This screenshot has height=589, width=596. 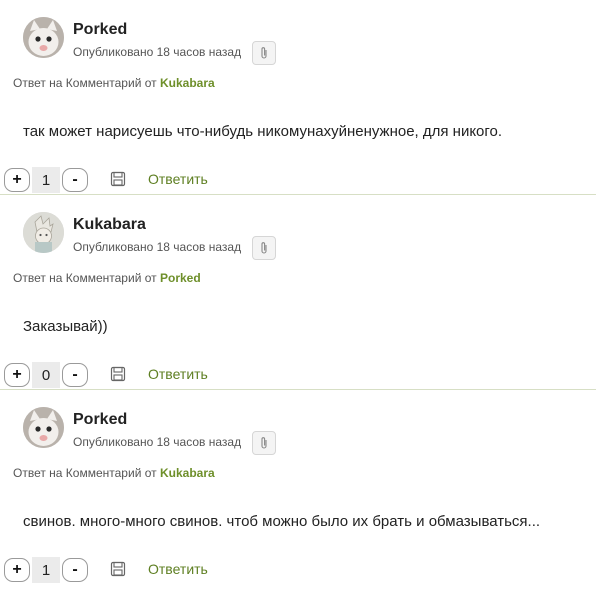 I want to click on vote-widget: + 0 -, so click(x=46, y=375).